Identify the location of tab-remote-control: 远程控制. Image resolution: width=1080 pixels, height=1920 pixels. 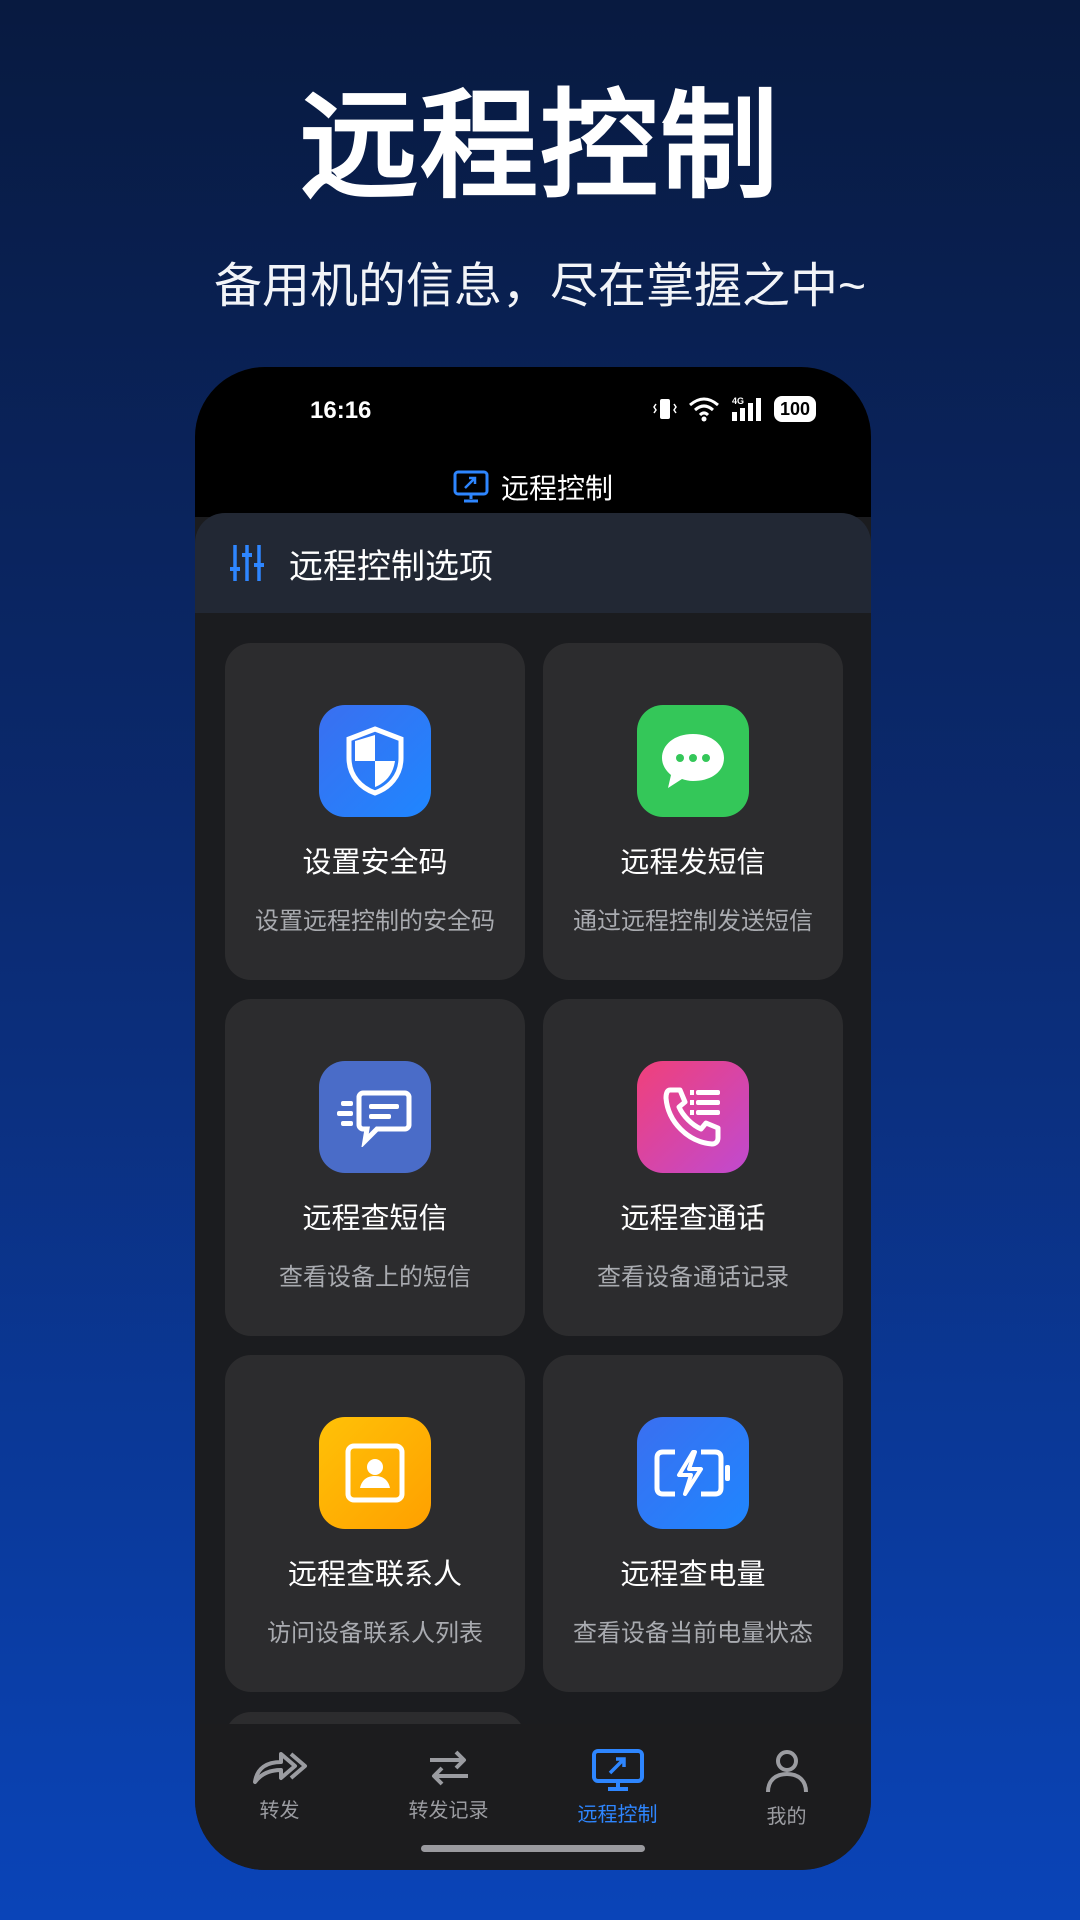
(617, 1788).